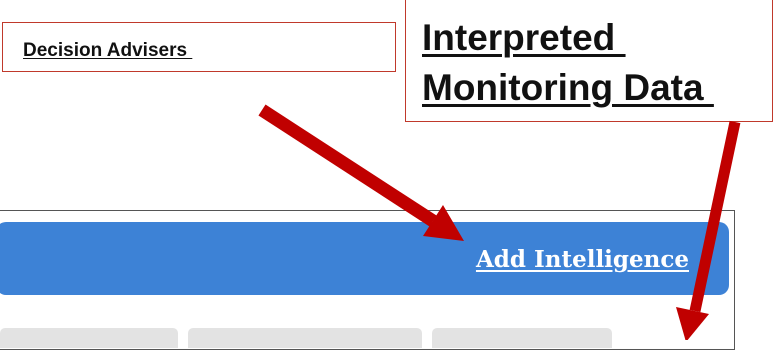 Image resolution: width=776 pixels, height=350 pixels. I want to click on callout-title-line-2: Monitoring Data, so click(568, 87).